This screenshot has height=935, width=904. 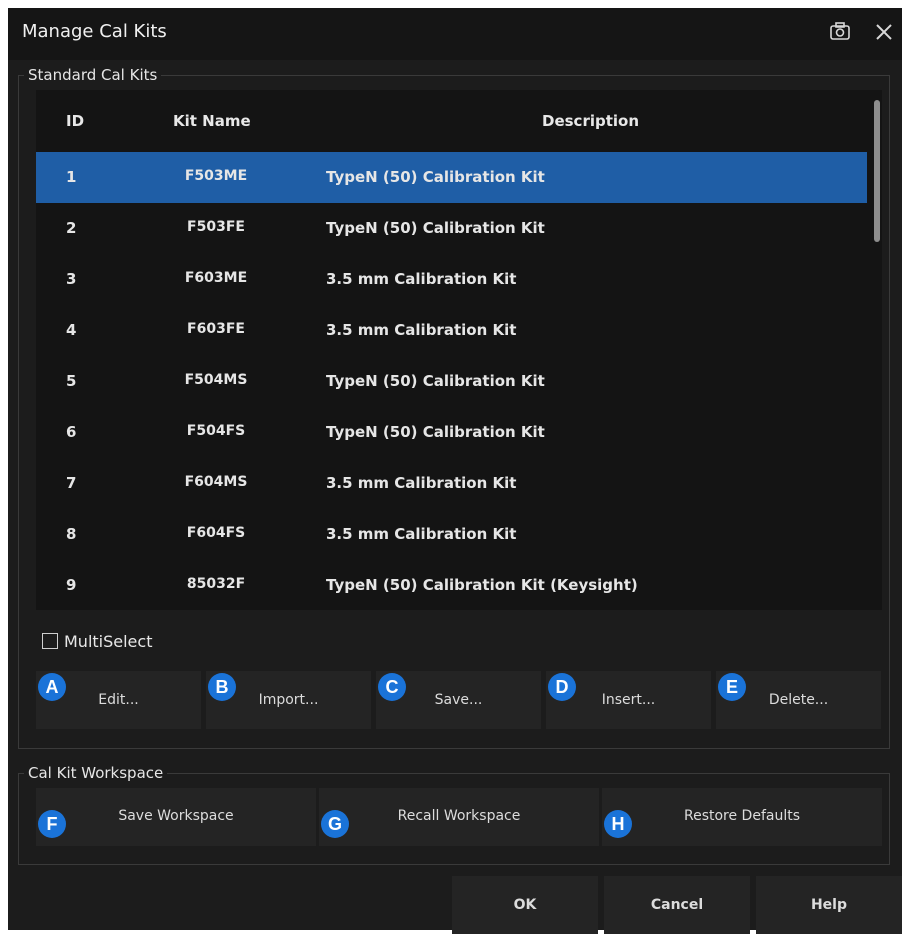 I want to click on table-row: 8 F604FS 3.5 mm Calibration Kit, so click(x=451, y=534).